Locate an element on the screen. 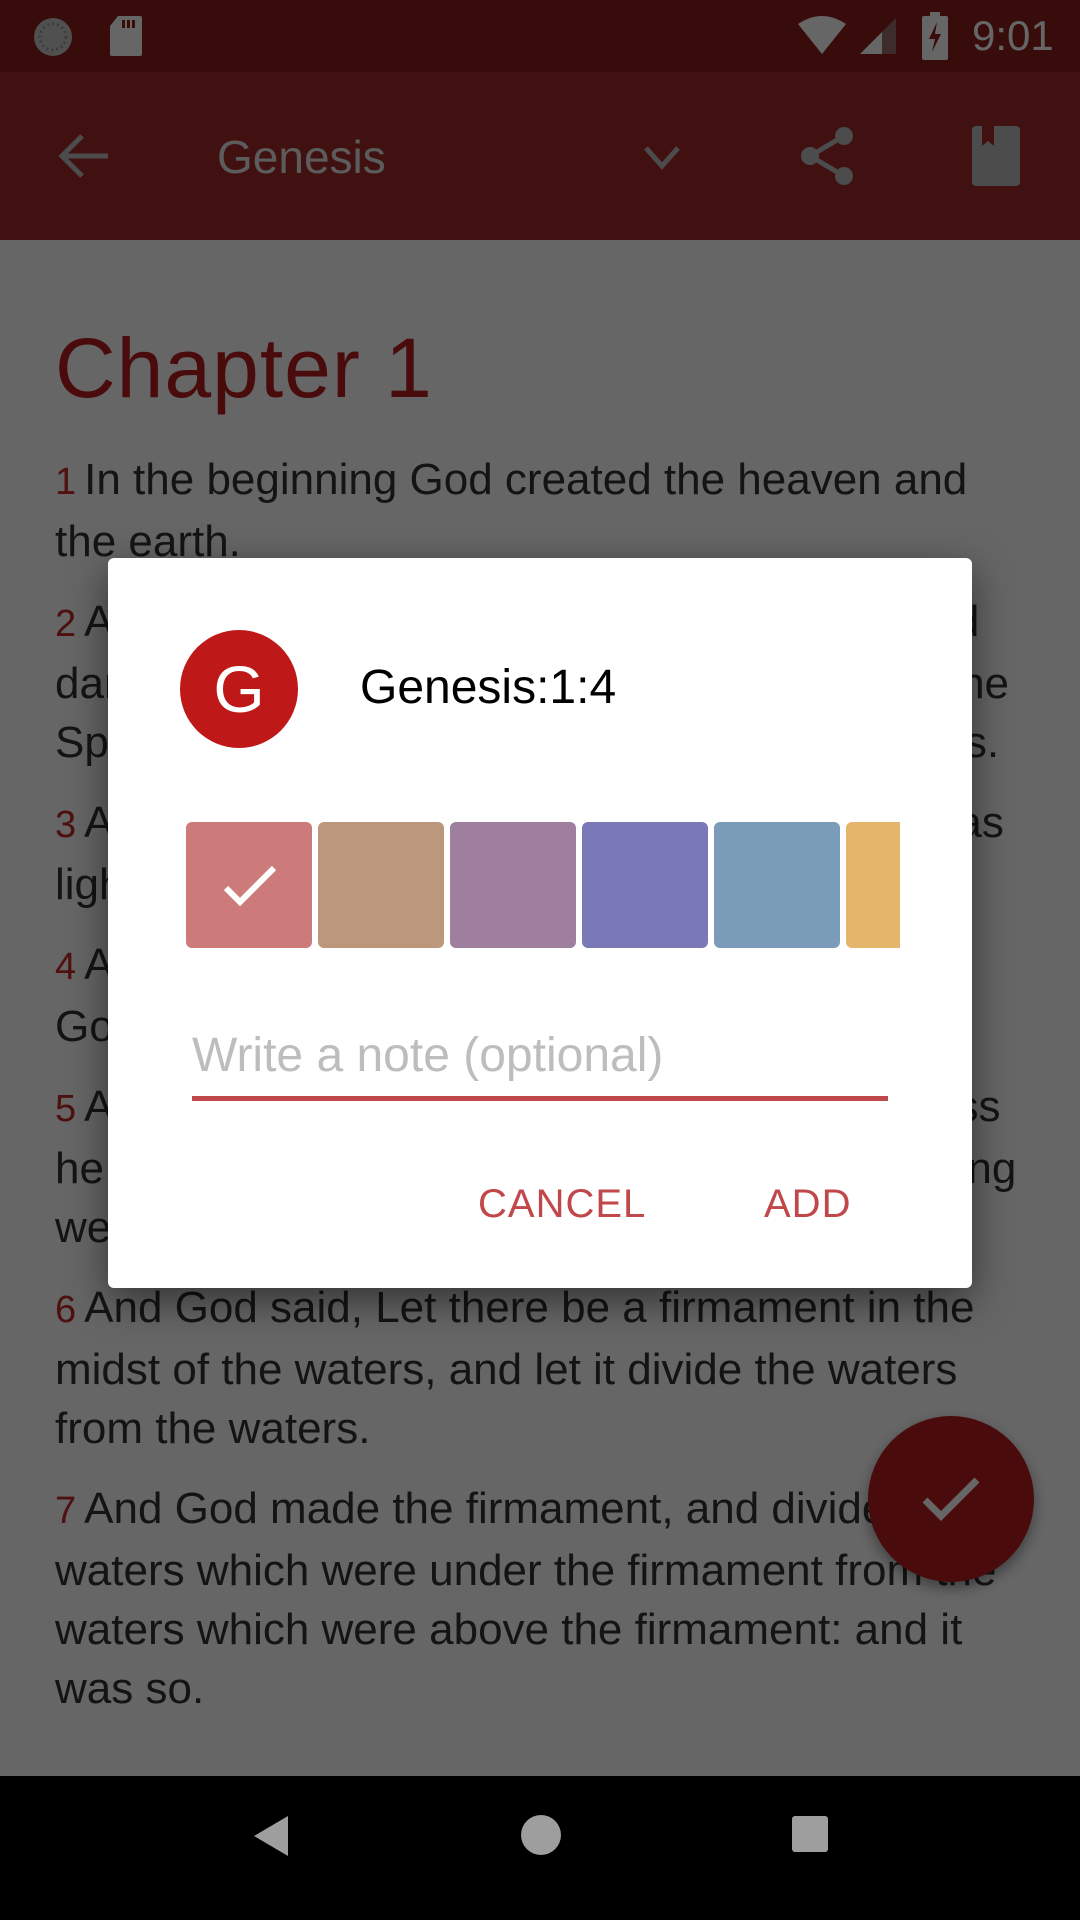 This screenshot has height=1920, width=1080. nav-home-icon is located at coordinates (541, 1835).